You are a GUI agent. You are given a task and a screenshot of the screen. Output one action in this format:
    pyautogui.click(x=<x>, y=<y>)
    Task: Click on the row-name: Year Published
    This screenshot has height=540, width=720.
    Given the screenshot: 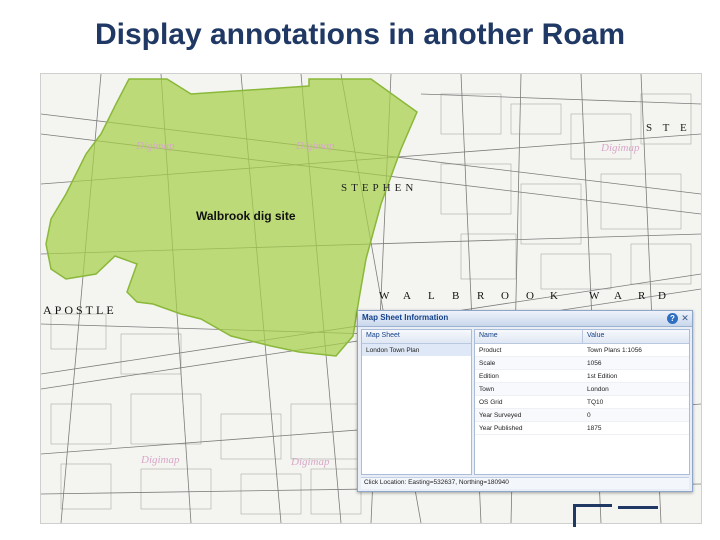 What is the action you would take?
    pyautogui.click(x=501, y=428)
    